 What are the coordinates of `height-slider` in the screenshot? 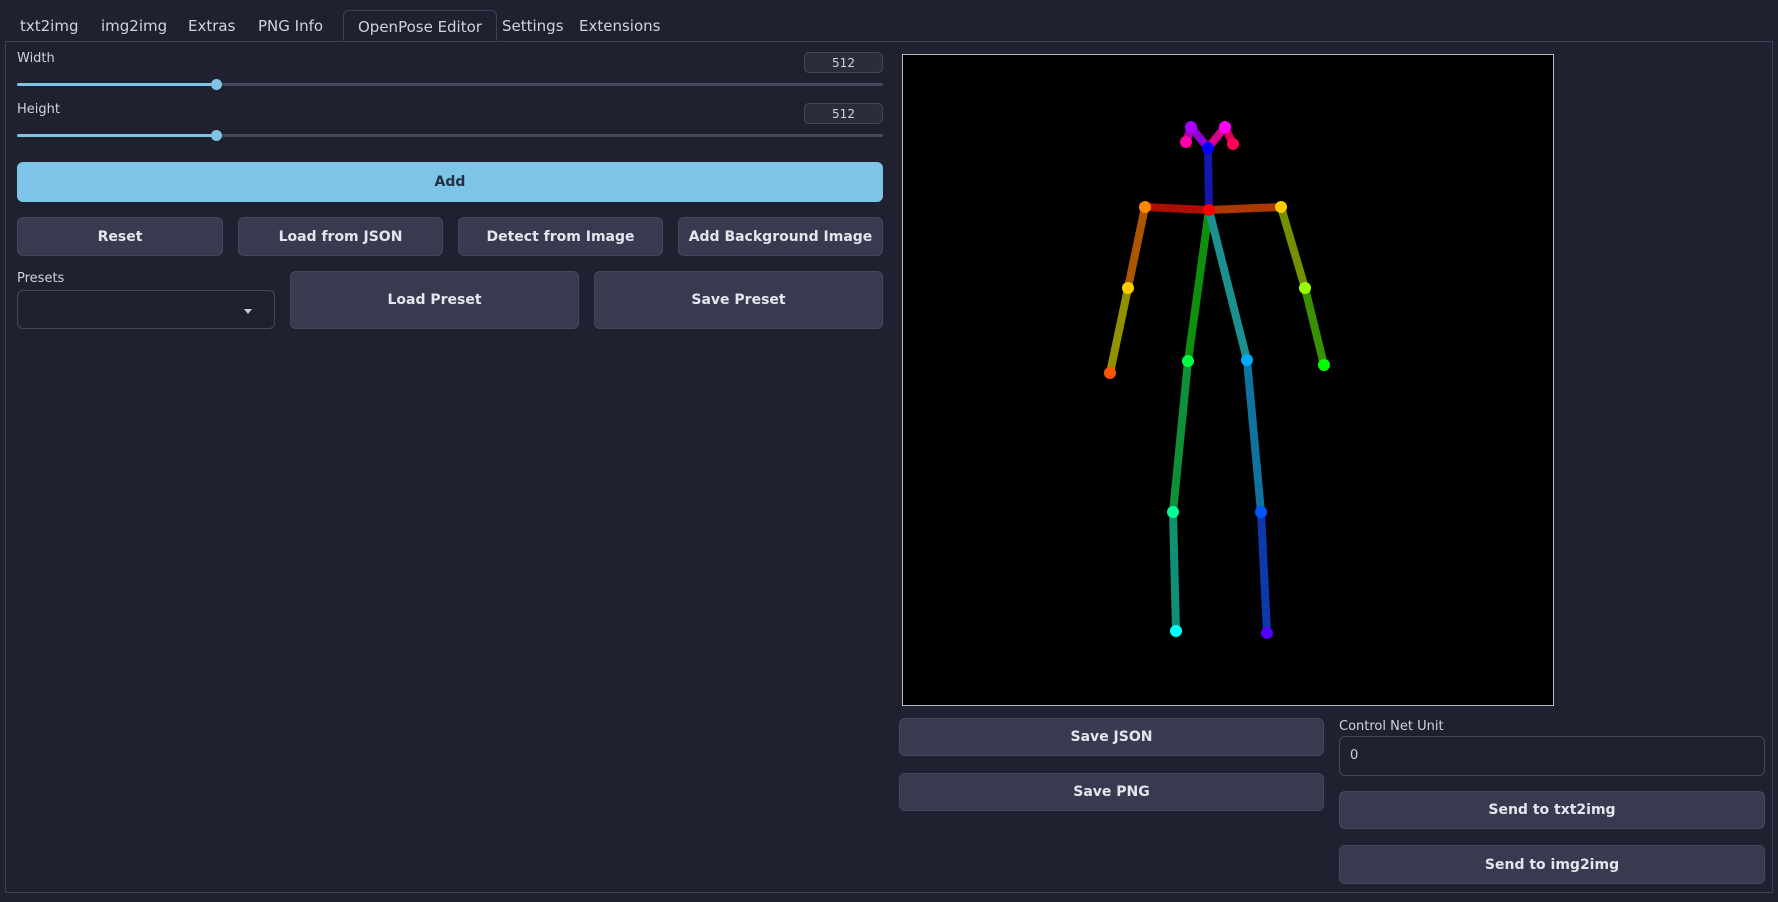 It's located at (450, 135).